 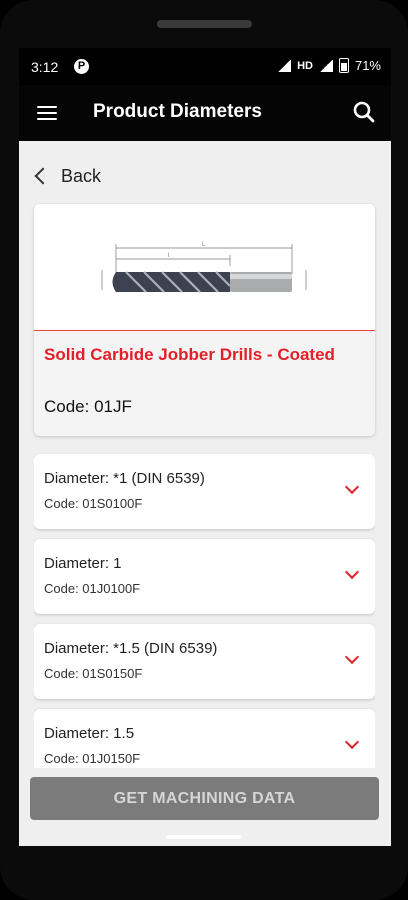 What do you see at coordinates (168, 256) in the screenshot?
I see `svg-text: l` at bounding box center [168, 256].